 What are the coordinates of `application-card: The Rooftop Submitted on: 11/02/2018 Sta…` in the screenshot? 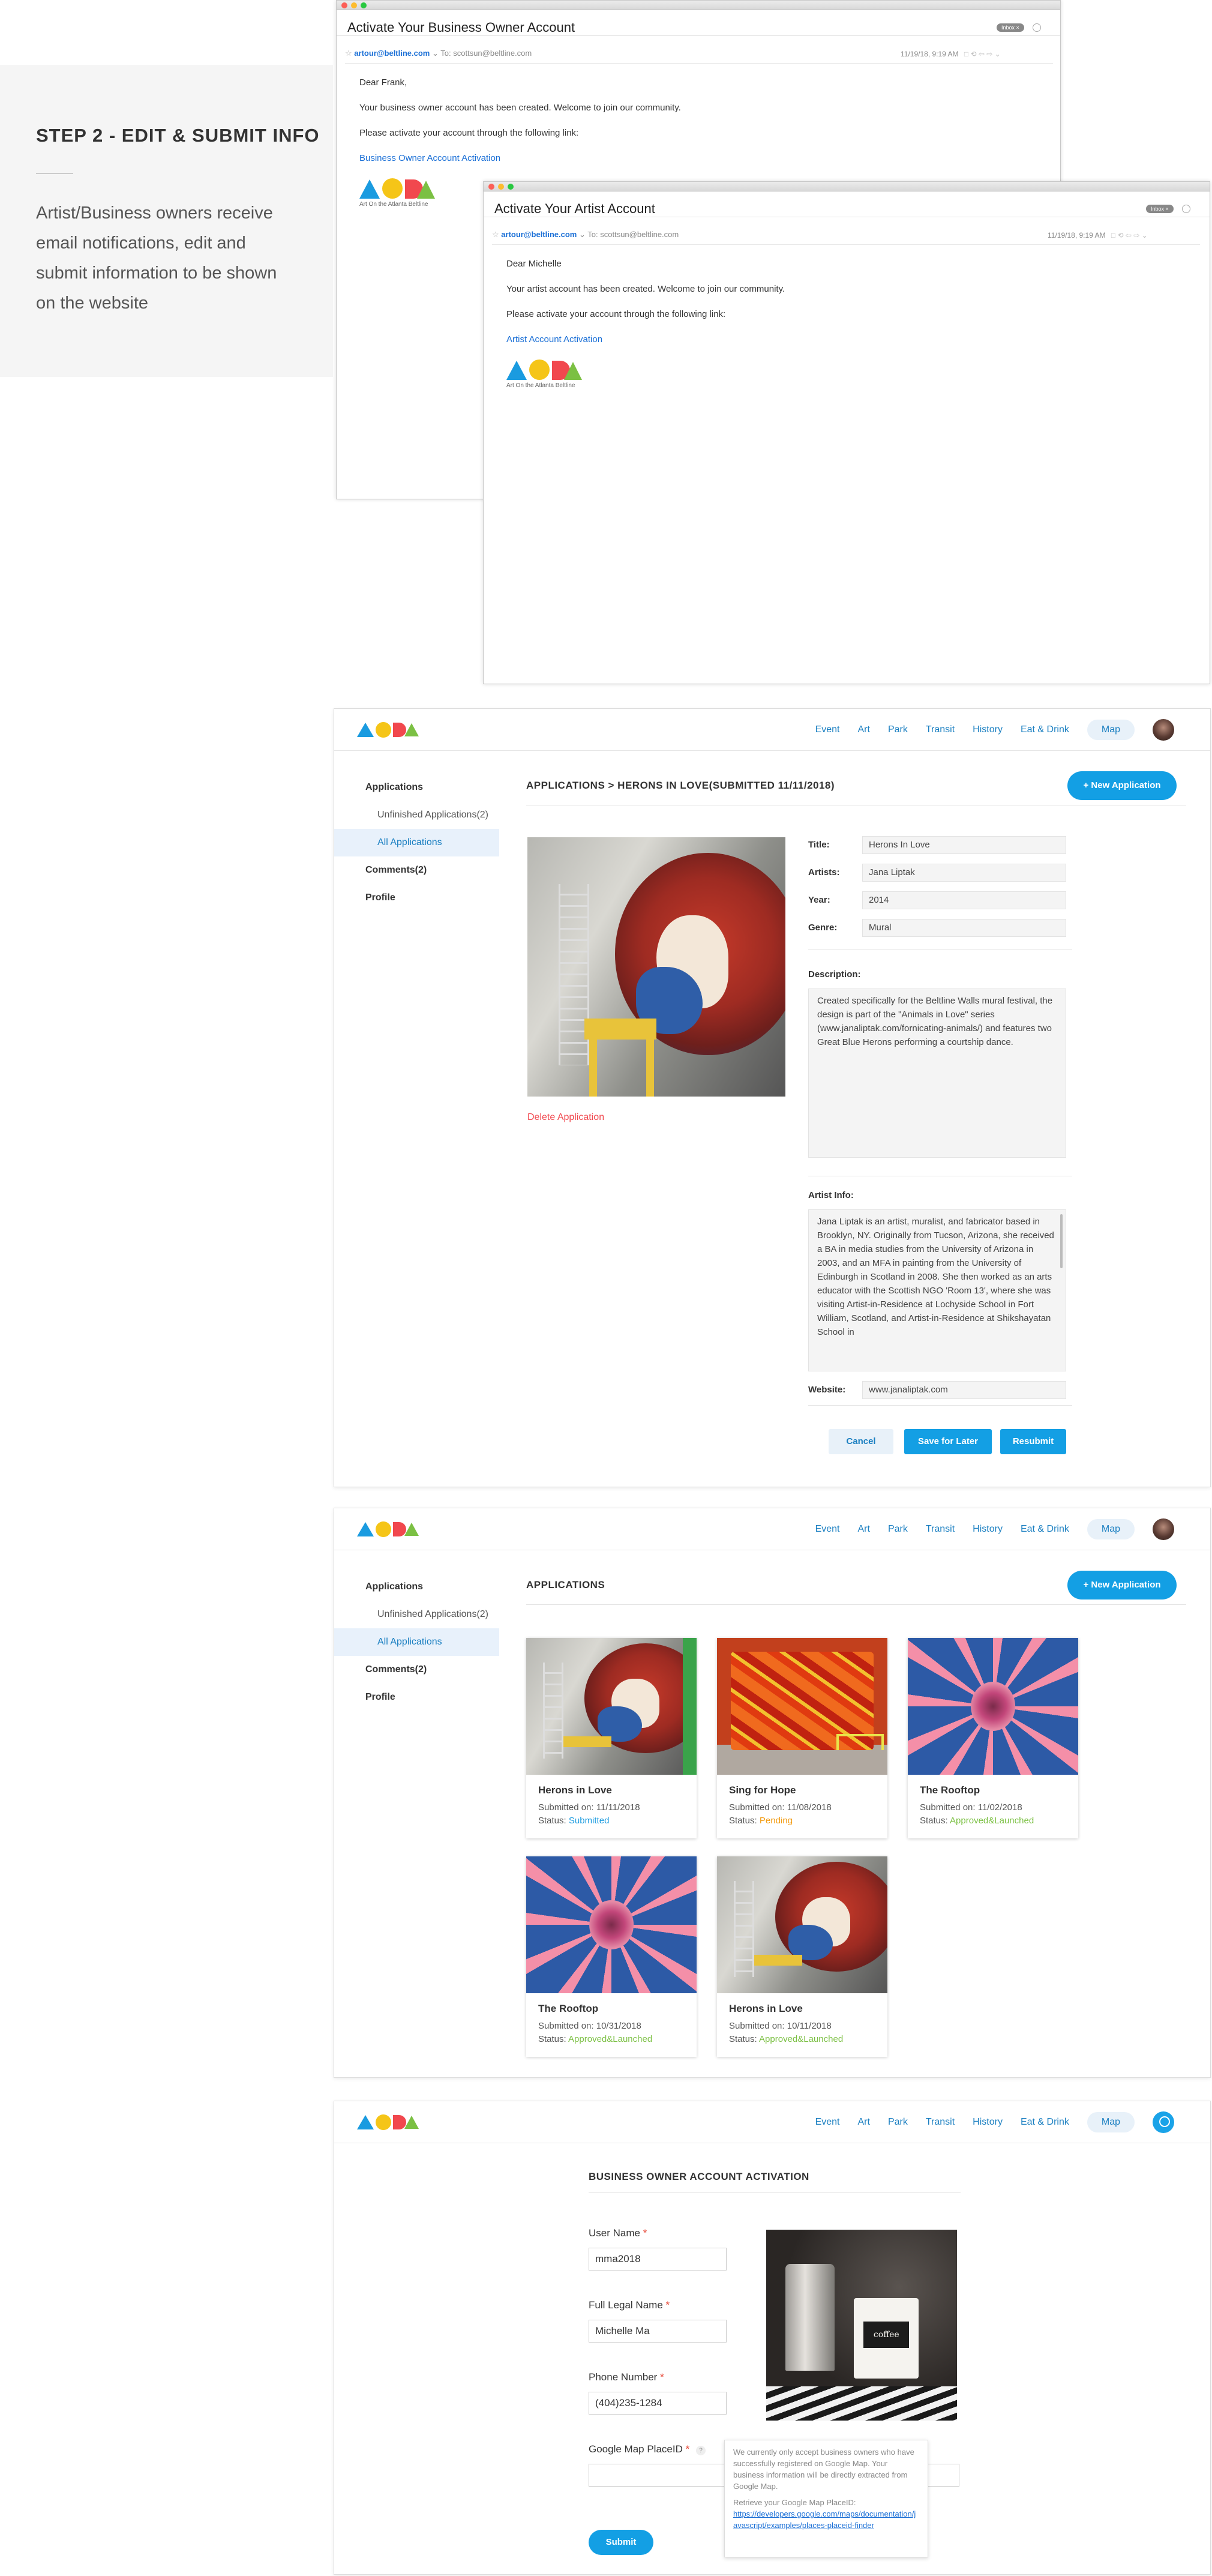 It's located at (993, 1738).